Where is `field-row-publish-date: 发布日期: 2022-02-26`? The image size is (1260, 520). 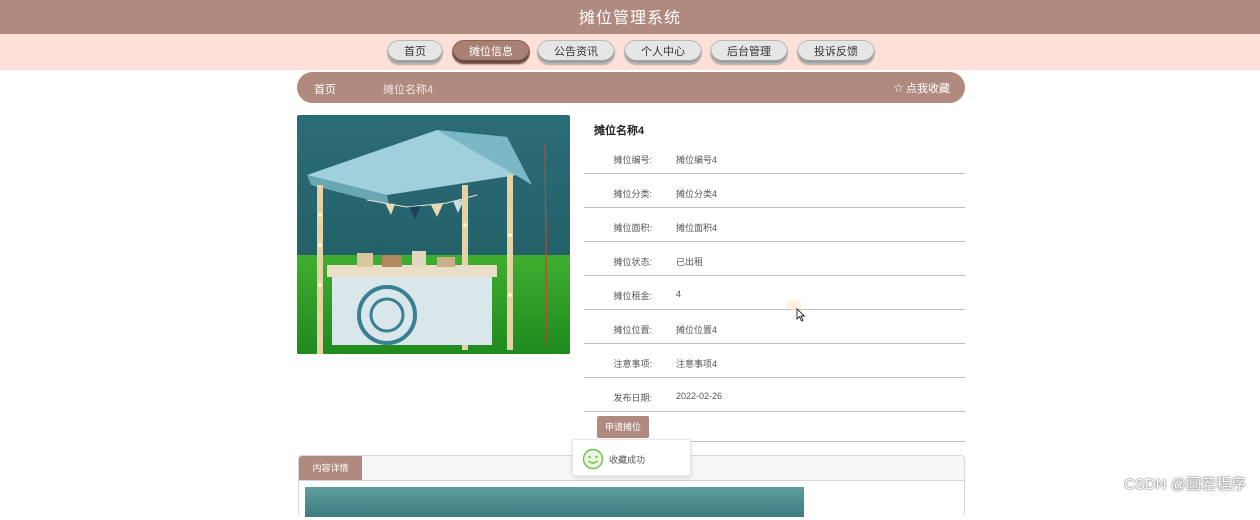
field-row-publish-date: 发布日期: 2022-02-26 is located at coordinates (774, 395).